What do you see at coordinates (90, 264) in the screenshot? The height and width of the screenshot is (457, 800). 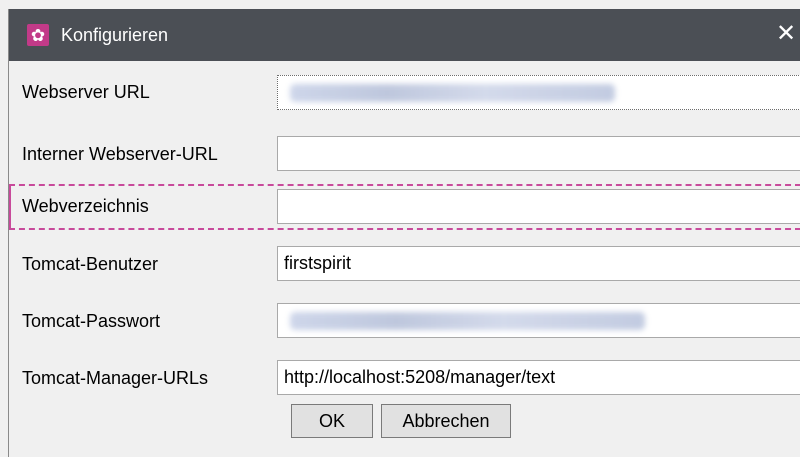 I see `tomcat-user-label: Tomcat-Benutzer` at bounding box center [90, 264].